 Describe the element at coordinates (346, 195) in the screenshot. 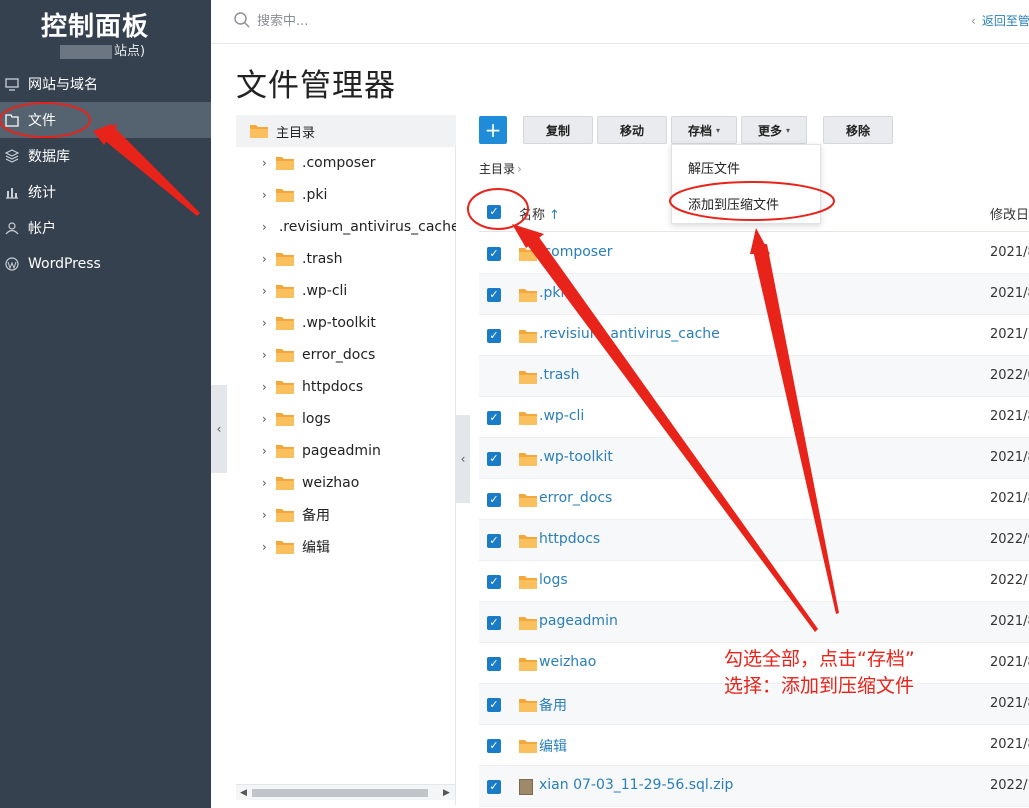

I see `tree-item: › .pki` at that location.